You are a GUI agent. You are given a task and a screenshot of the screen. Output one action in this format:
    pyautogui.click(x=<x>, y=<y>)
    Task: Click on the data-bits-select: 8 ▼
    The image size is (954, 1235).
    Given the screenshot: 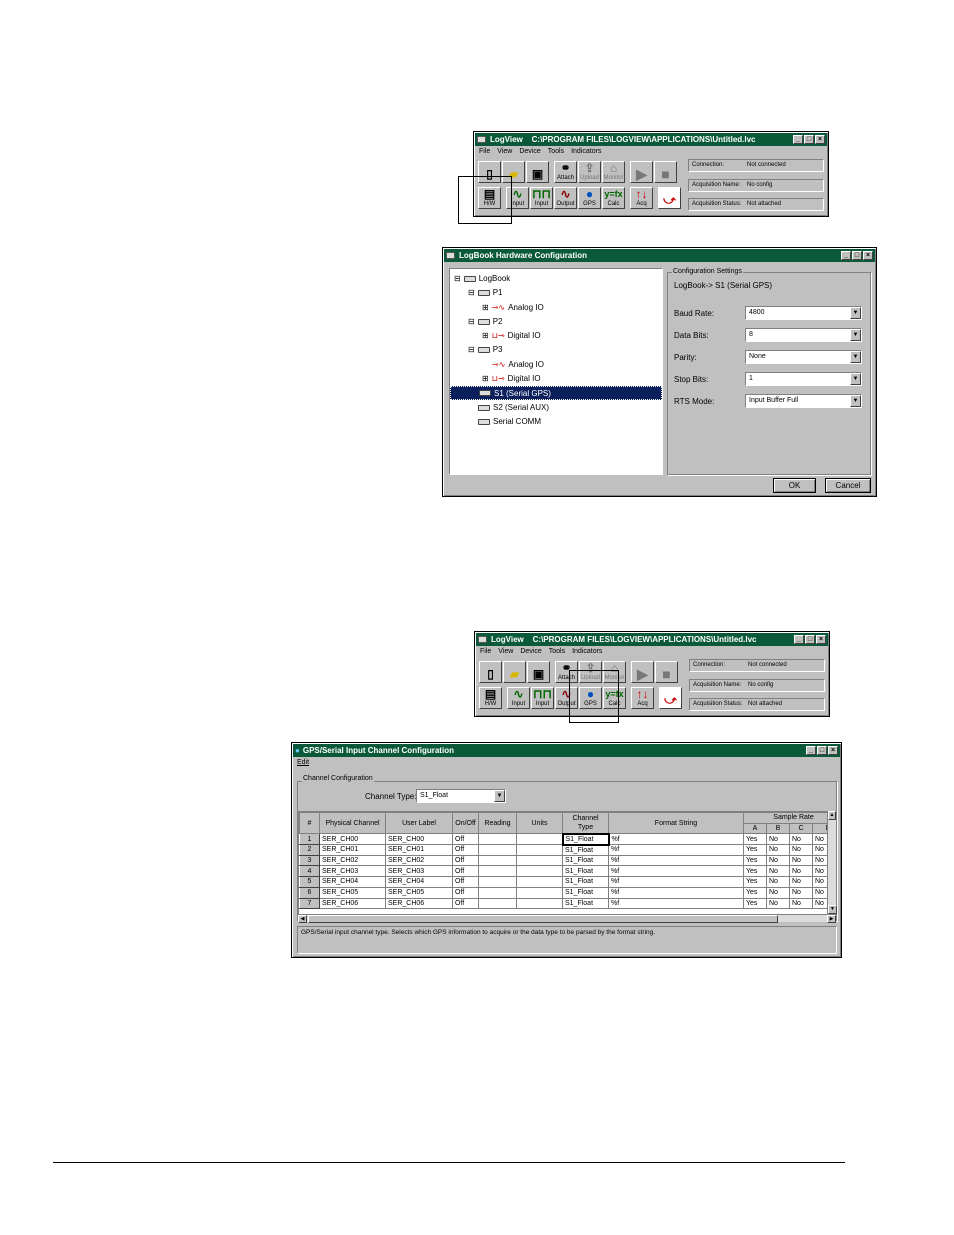 What is the action you would take?
    pyautogui.click(x=803, y=335)
    